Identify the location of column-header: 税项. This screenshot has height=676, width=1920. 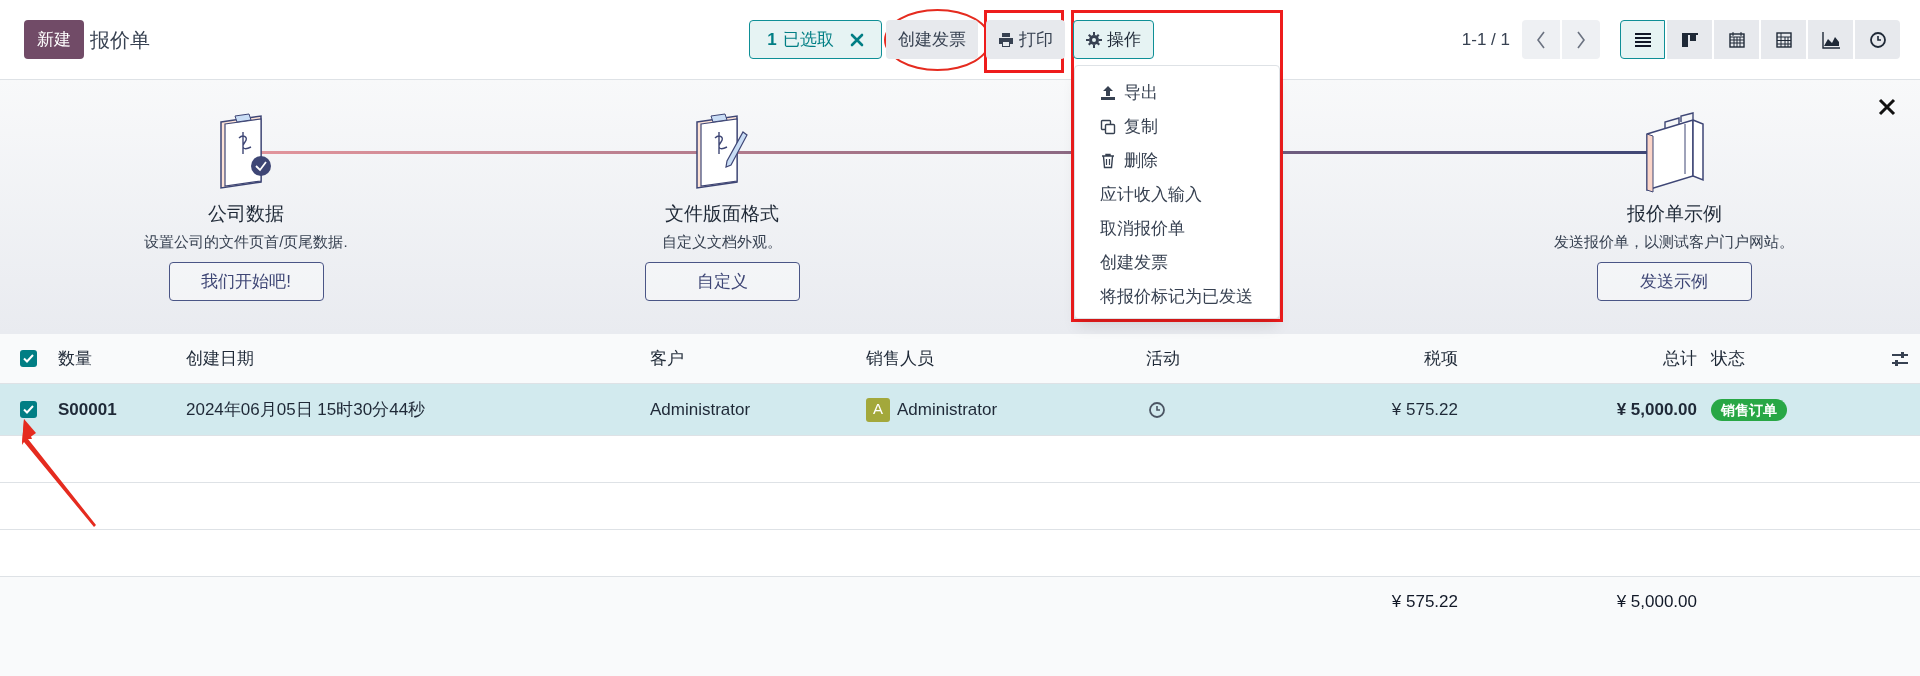
(1441, 358).